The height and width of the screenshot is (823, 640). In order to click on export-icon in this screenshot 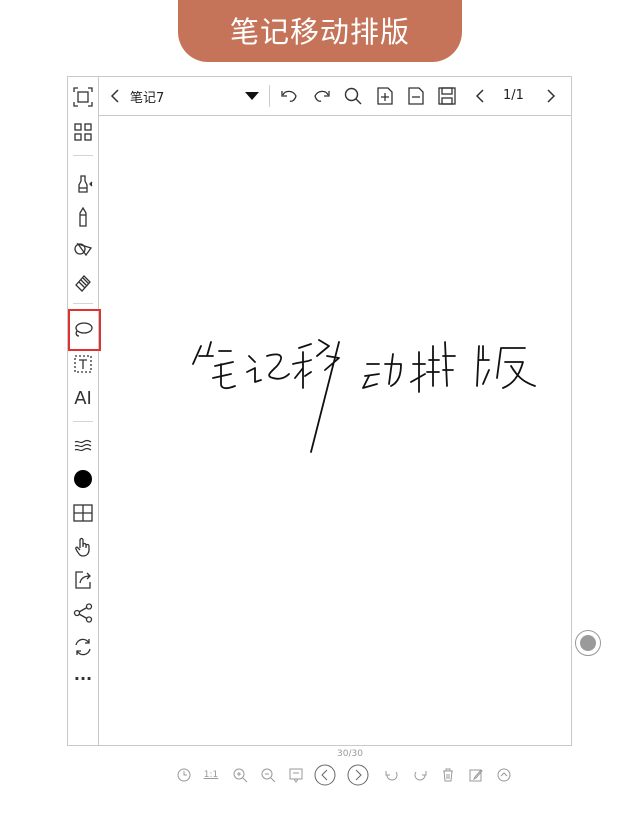, I will do `click(83, 580)`.